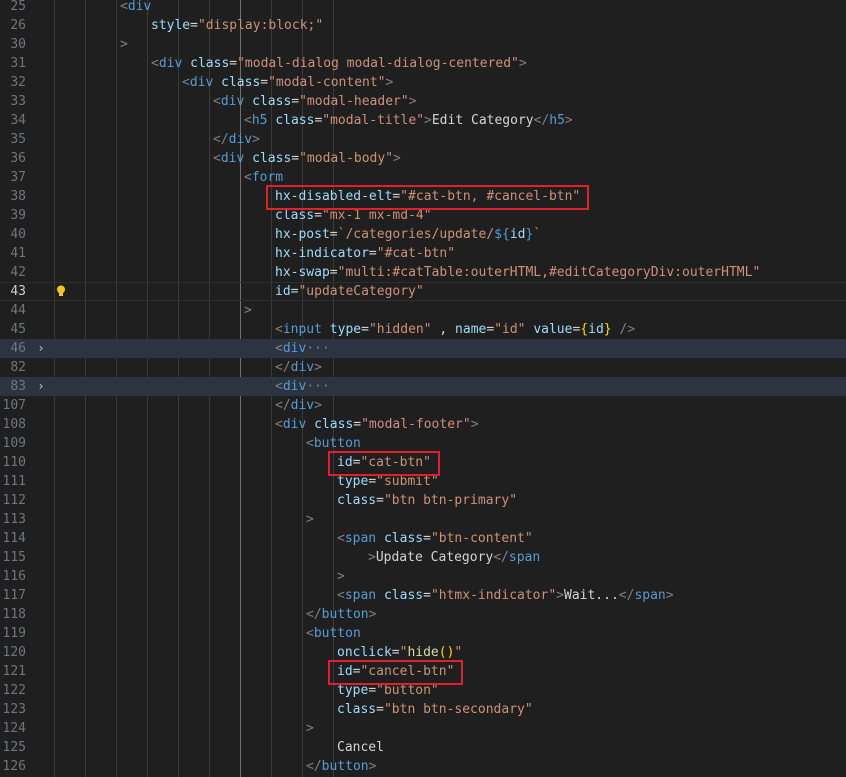 The width and height of the screenshot is (846, 777). I want to click on code-text: >Update Category</span, so click(454, 557).